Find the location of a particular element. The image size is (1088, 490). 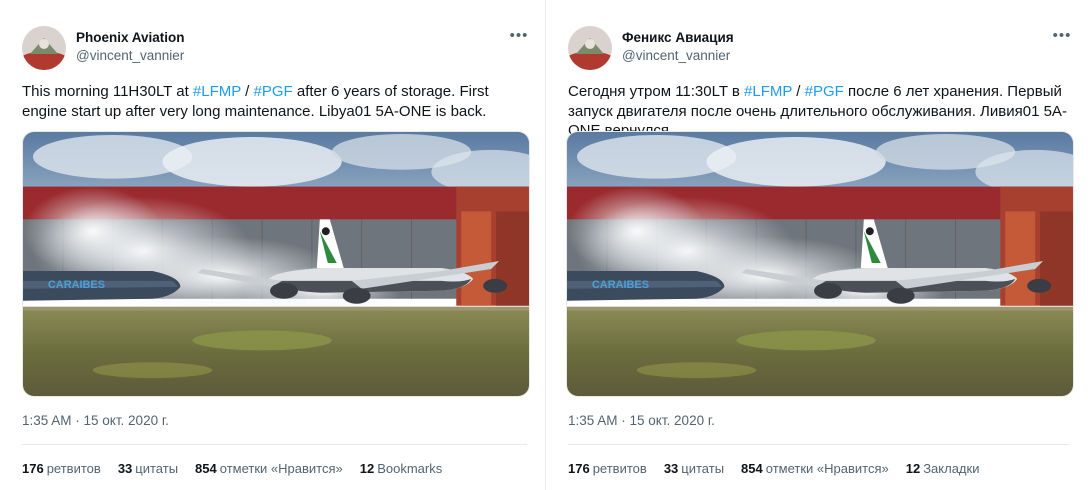

bookmarks-stat: 12 Bookmarks is located at coordinates (401, 468).